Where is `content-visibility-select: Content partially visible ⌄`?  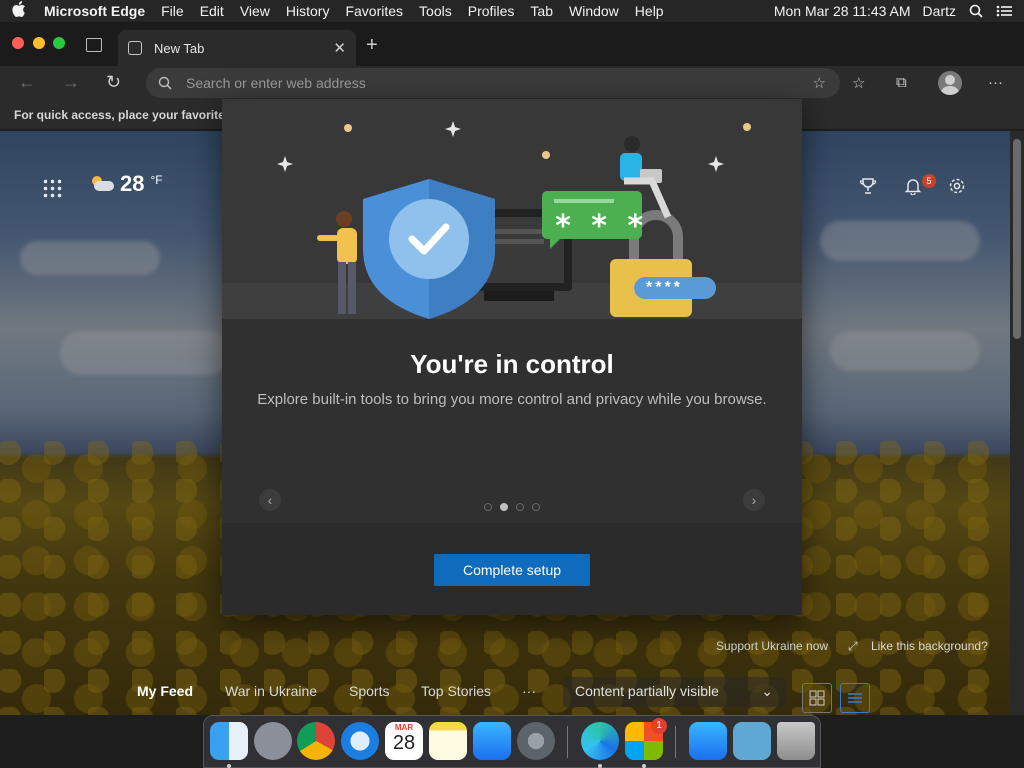
content-visibility-select: Content partially visible ⌄ is located at coordinates (674, 692).